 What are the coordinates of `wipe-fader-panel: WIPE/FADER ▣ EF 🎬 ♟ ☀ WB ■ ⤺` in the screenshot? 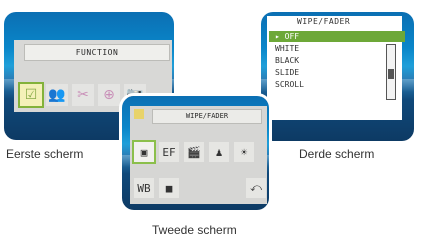 It's located at (198, 155).